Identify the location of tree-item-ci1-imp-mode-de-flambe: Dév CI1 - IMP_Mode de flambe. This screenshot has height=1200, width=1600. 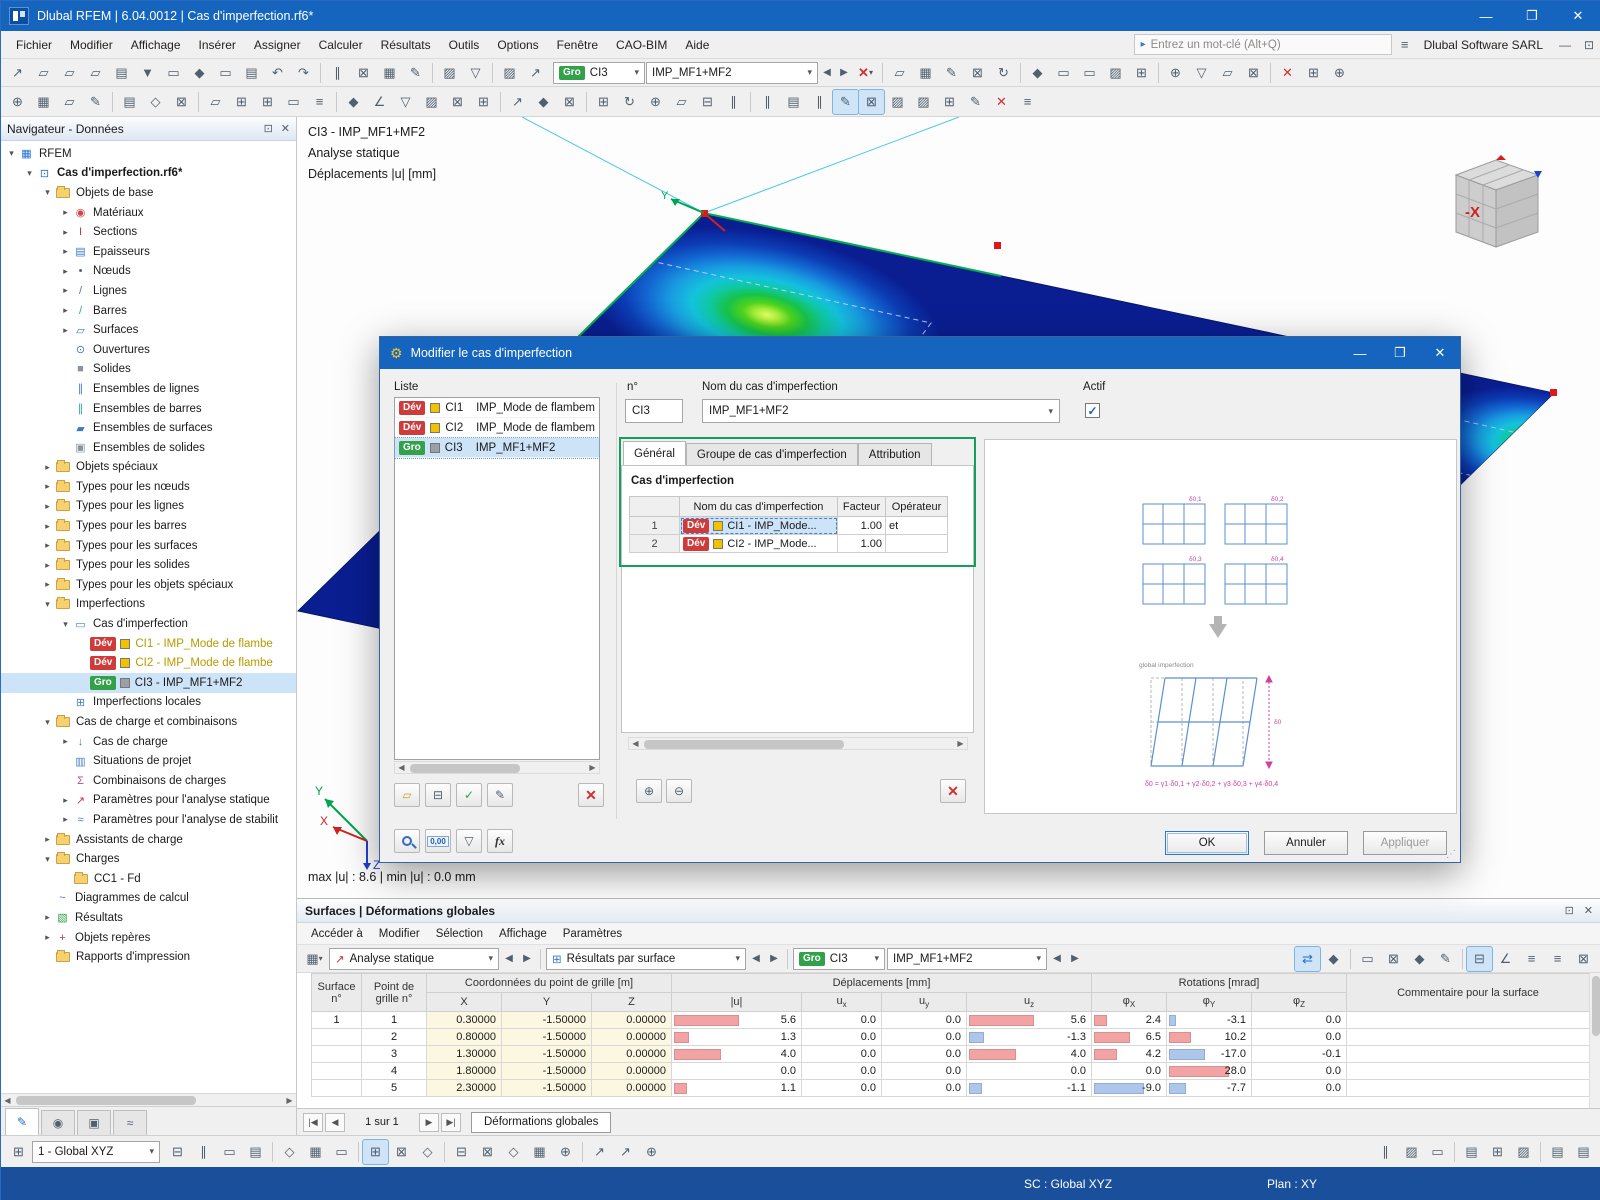
(148, 644).